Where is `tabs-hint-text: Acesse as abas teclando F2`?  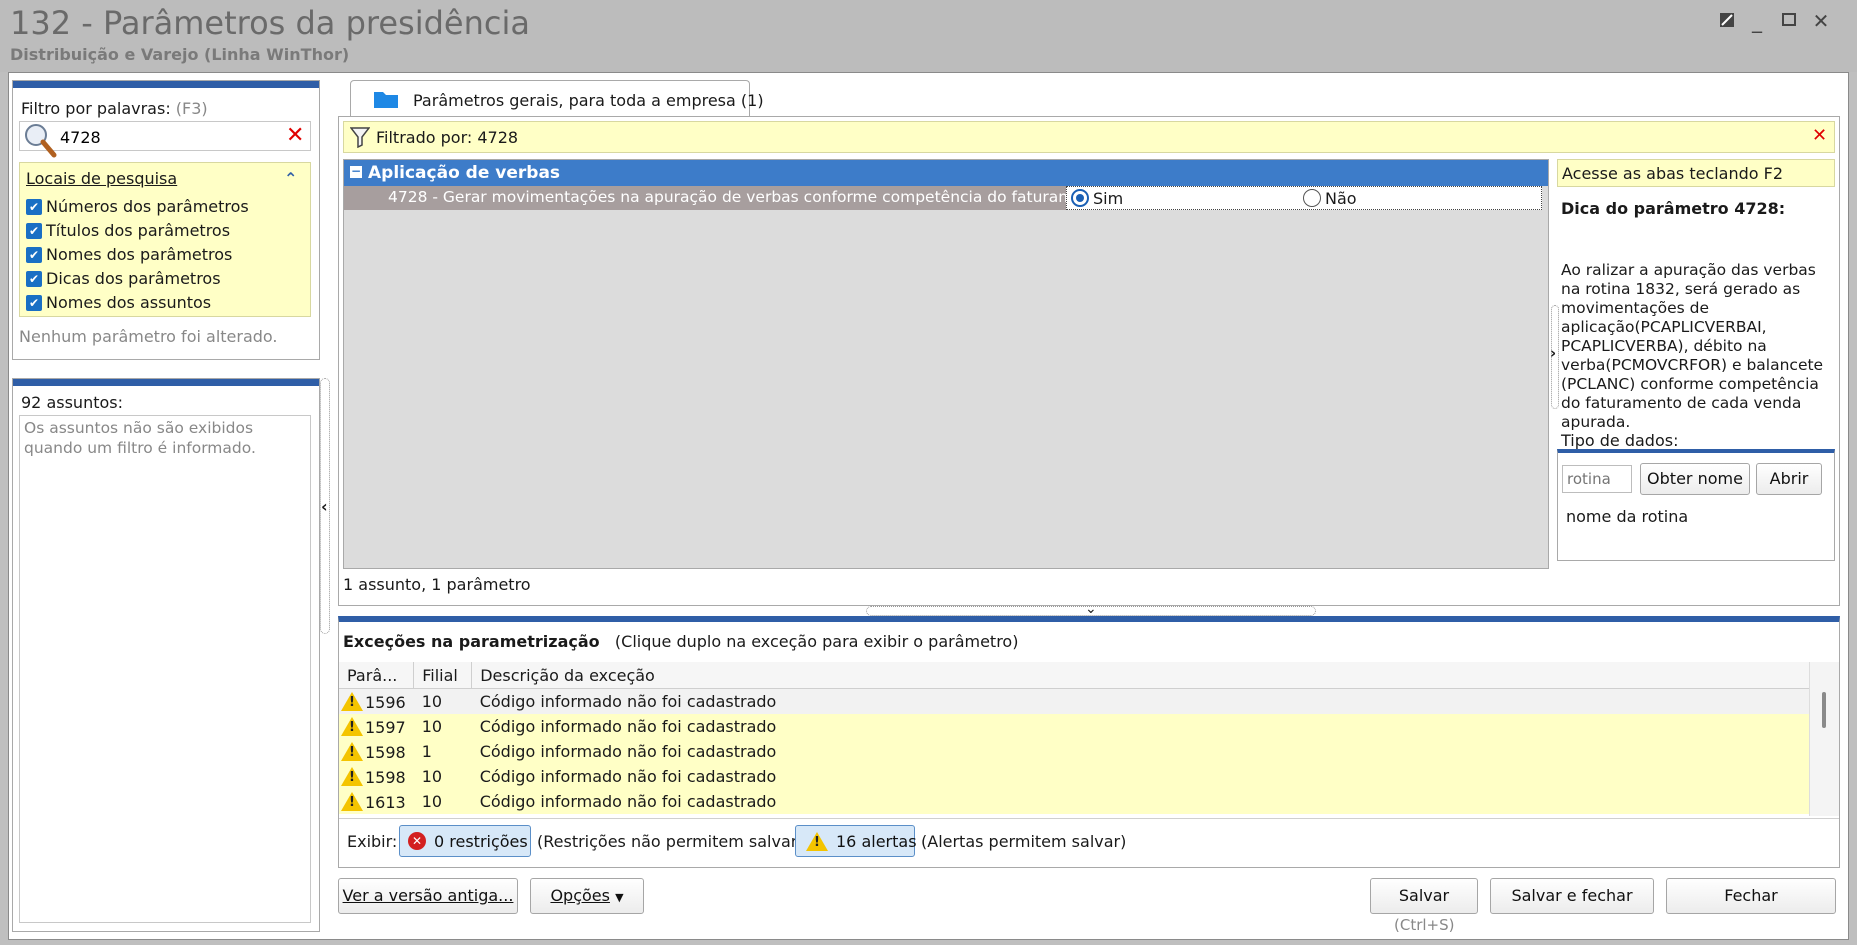
tabs-hint-text: Acesse as abas teclando F2 is located at coordinates (1673, 173).